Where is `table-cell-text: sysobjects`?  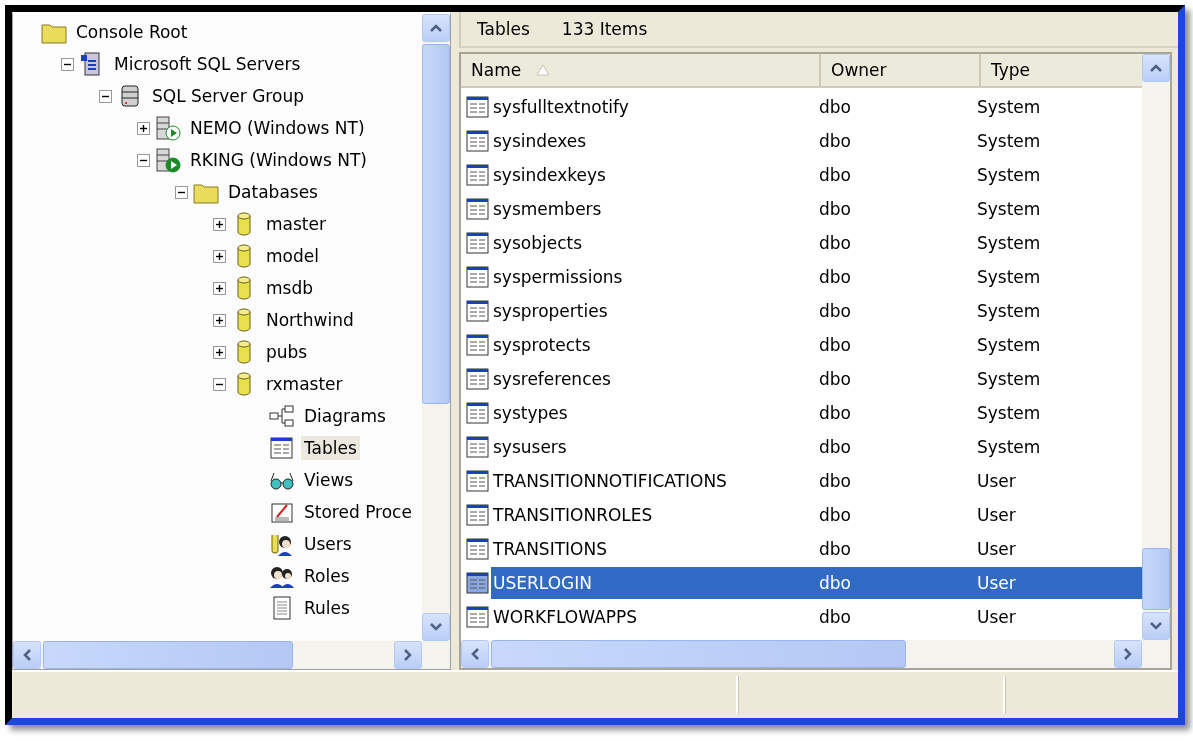 table-cell-text: sysobjects is located at coordinates (538, 243).